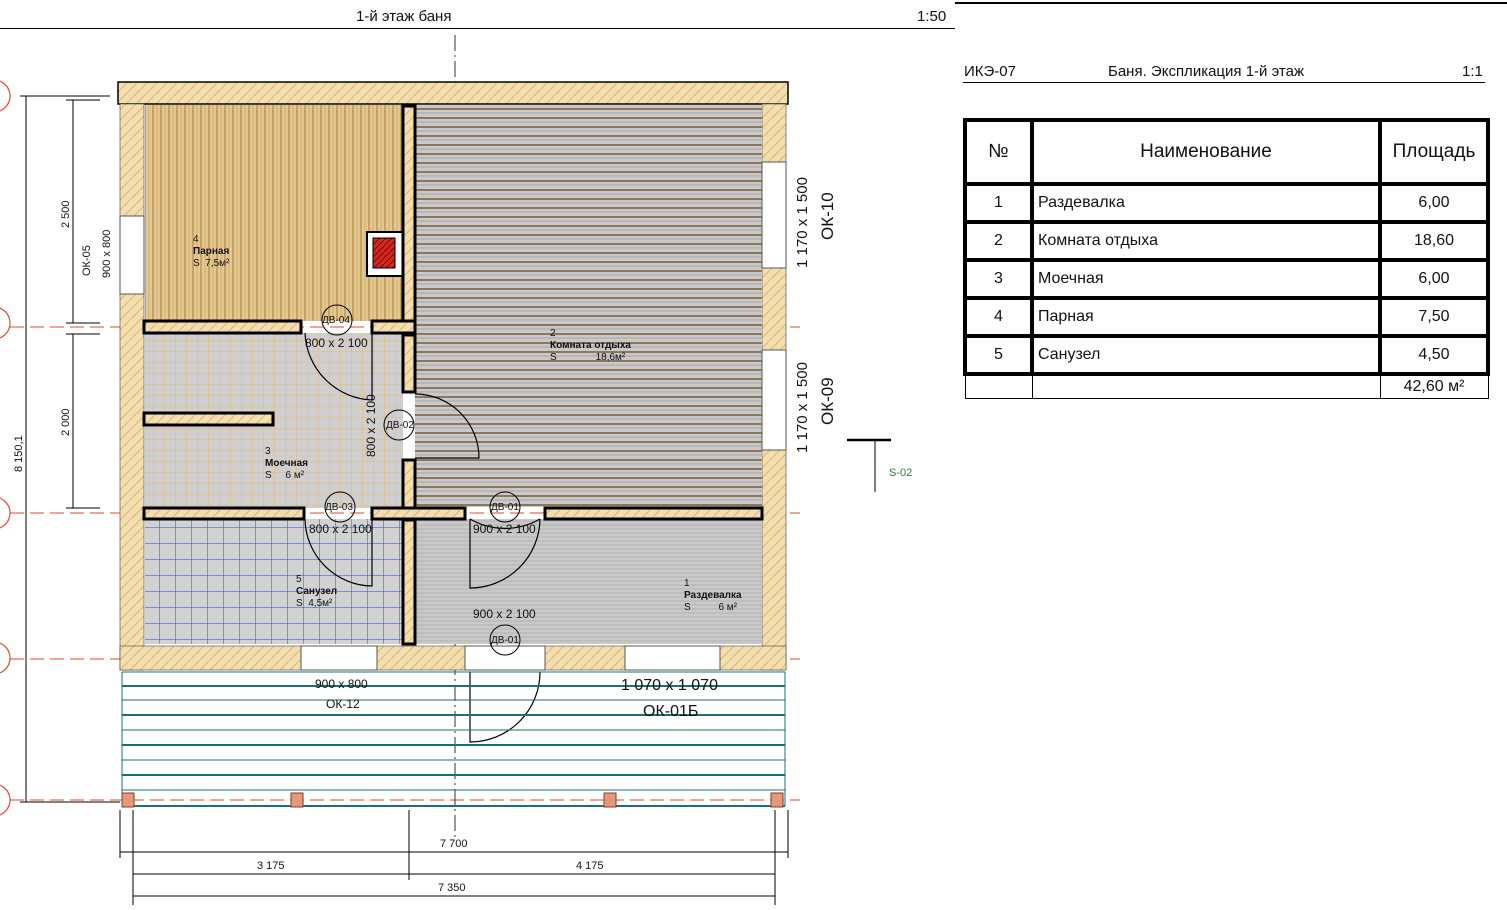  I want to click on window-ok09-size: 1 170 x 1 500, so click(802, 407).